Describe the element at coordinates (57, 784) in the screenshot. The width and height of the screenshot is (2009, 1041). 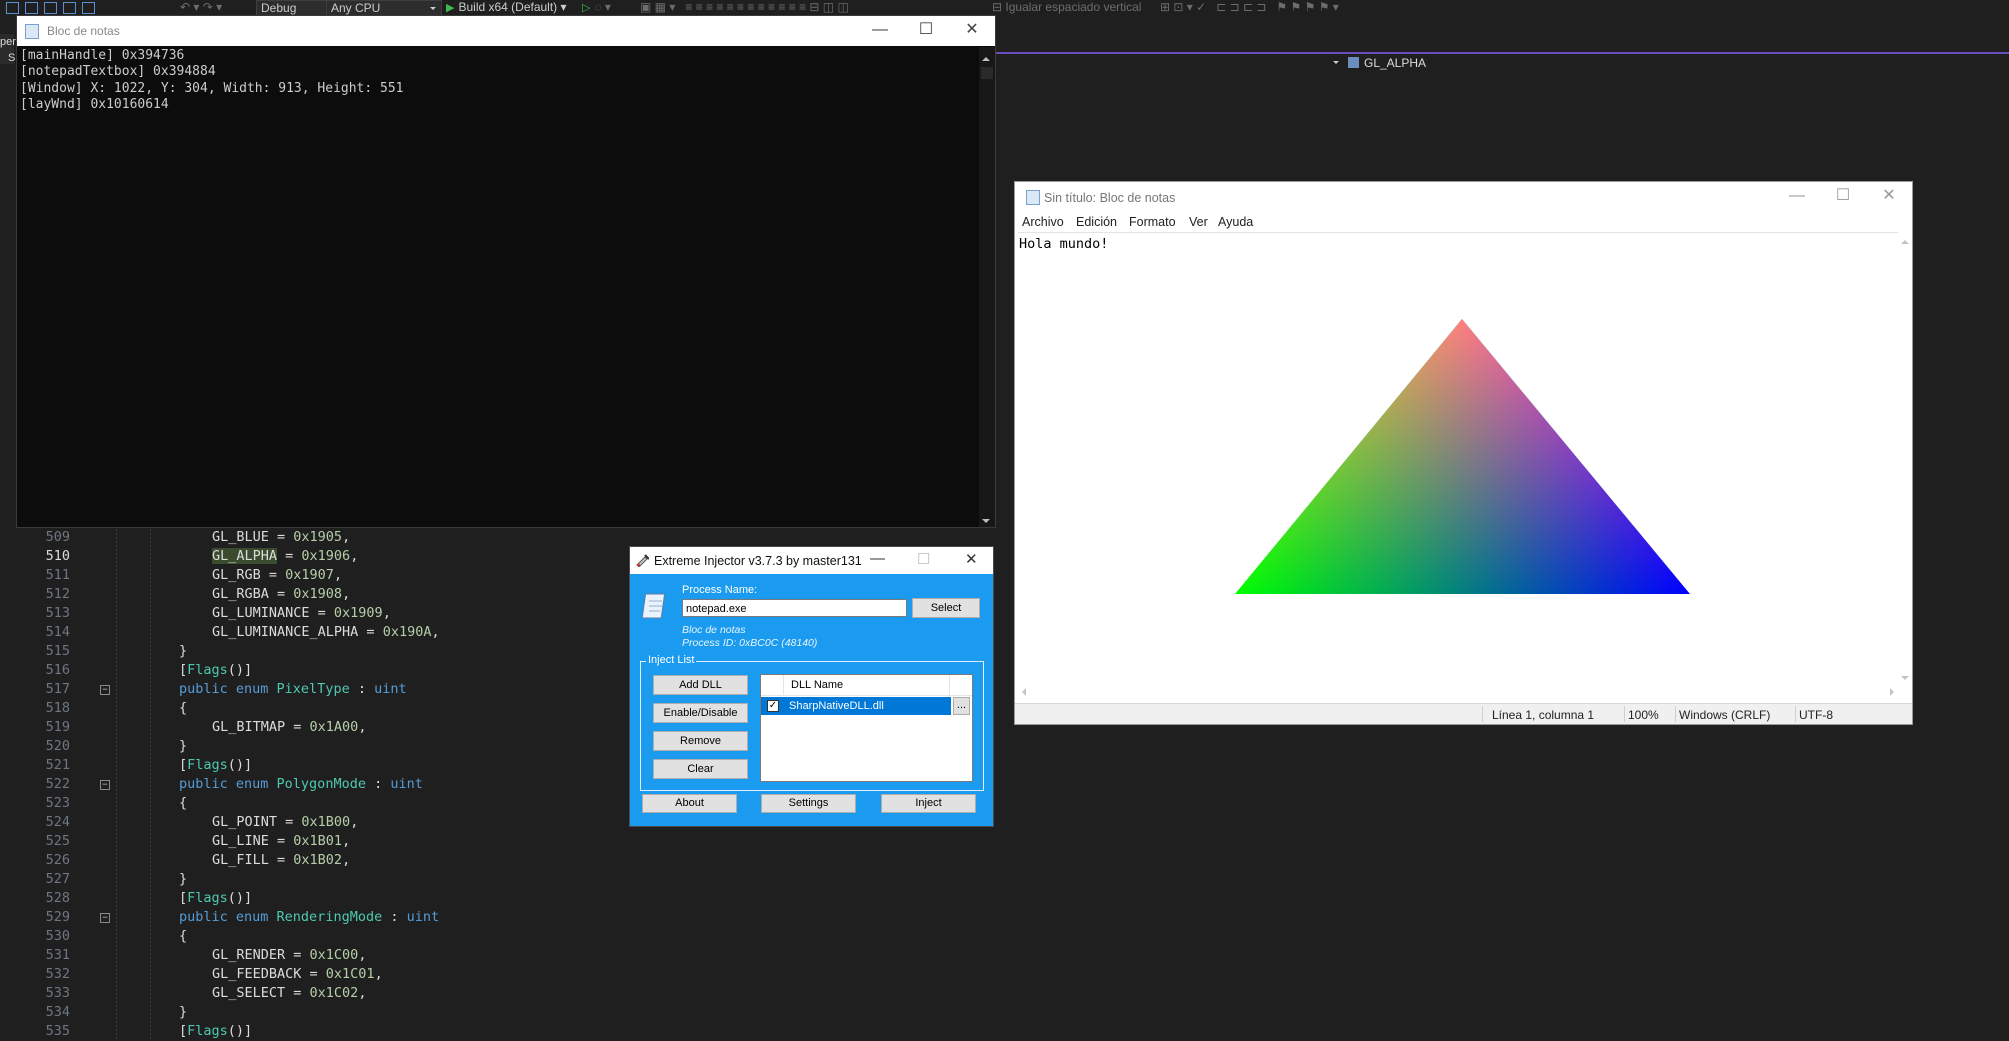
I see `line-number: 522` at that location.